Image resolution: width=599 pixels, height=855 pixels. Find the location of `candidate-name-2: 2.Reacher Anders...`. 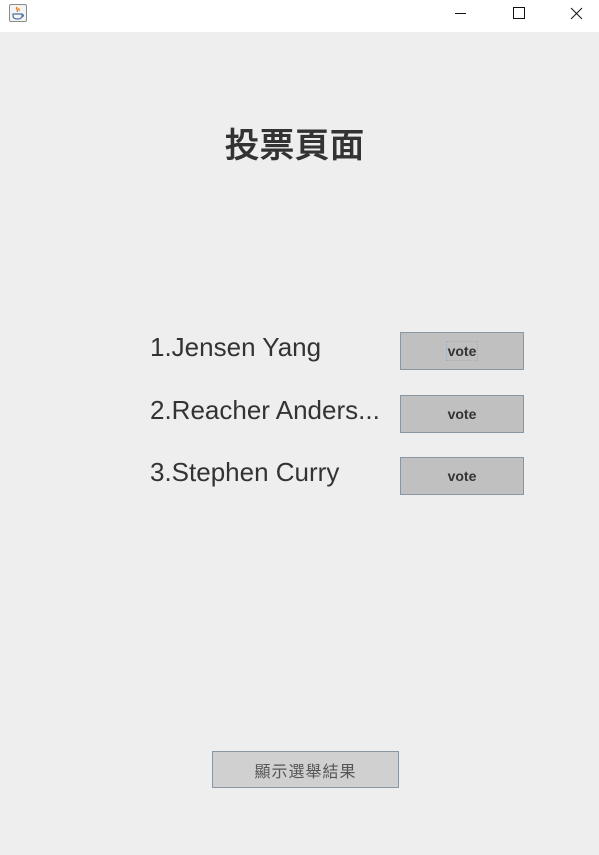

candidate-name-2: 2.Reacher Anders... is located at coordinates (265, 410).